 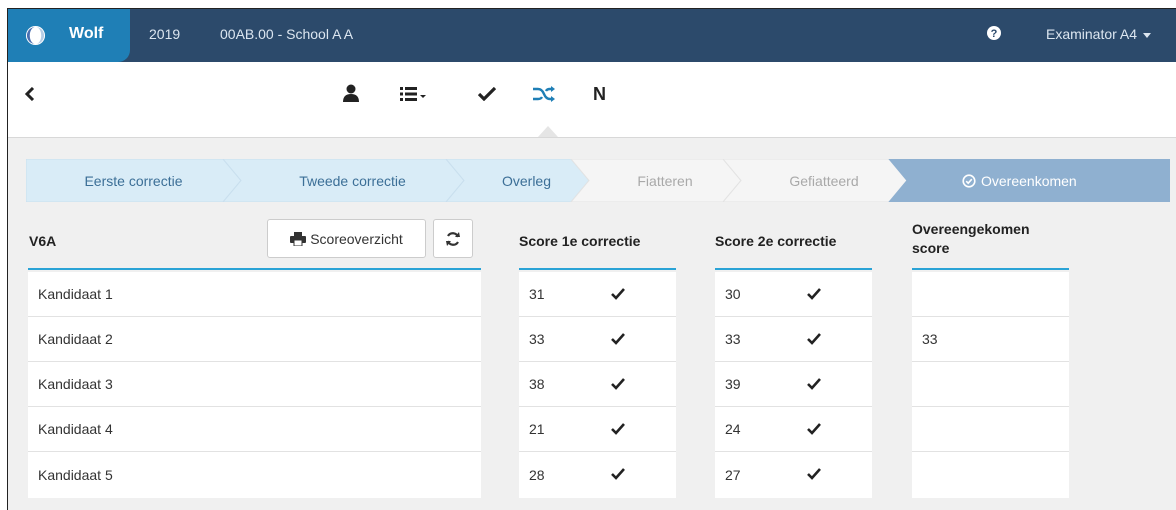 What do you see at coordinates (776, 241) in the screenshot?
I see `score2-header: Score 2e correctie` at bounding box center [776, 241].